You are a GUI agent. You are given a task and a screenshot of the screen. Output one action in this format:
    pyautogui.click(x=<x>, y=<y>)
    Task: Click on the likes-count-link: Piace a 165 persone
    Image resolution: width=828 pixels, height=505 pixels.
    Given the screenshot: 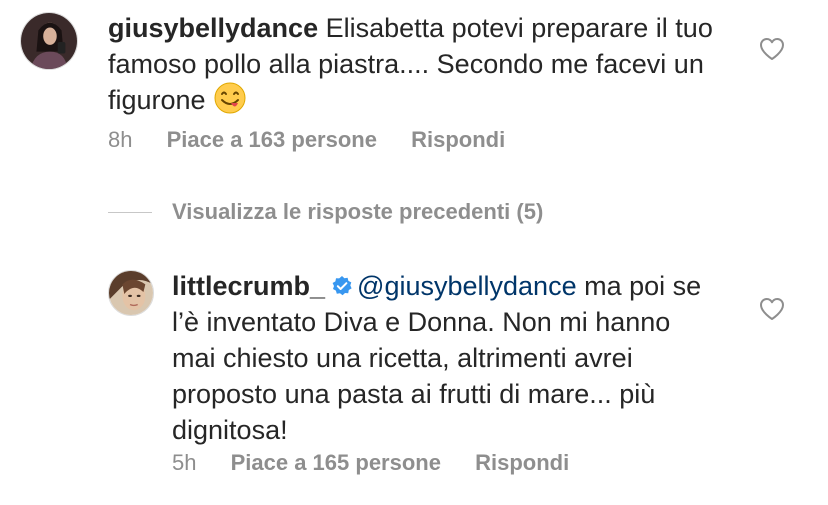 What is the action you would take?
    pyautogui.click(x=336, y=462)
    